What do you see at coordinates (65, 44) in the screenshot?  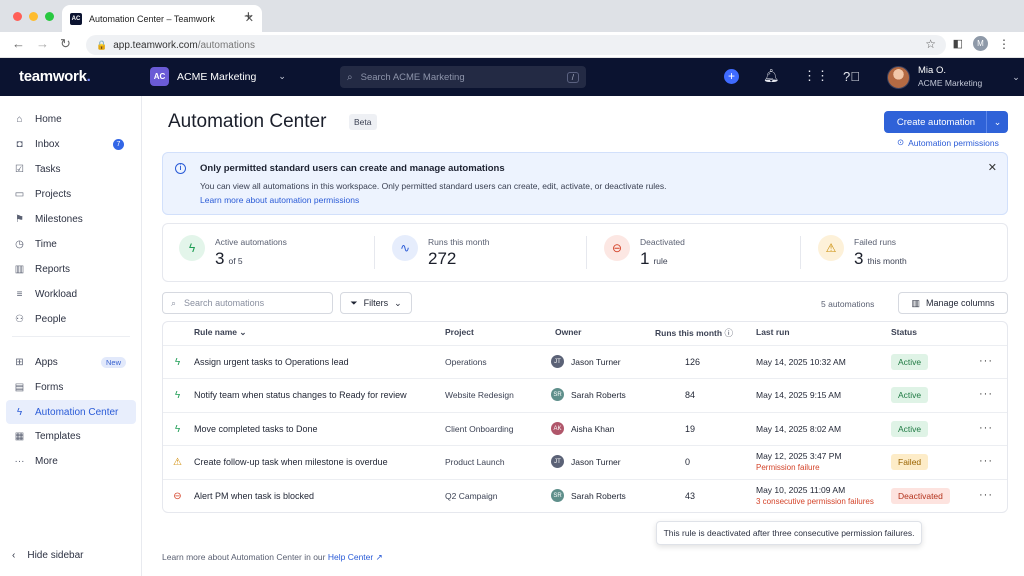 I see `reload-icon: ↻` at bounding box center [65, 44].